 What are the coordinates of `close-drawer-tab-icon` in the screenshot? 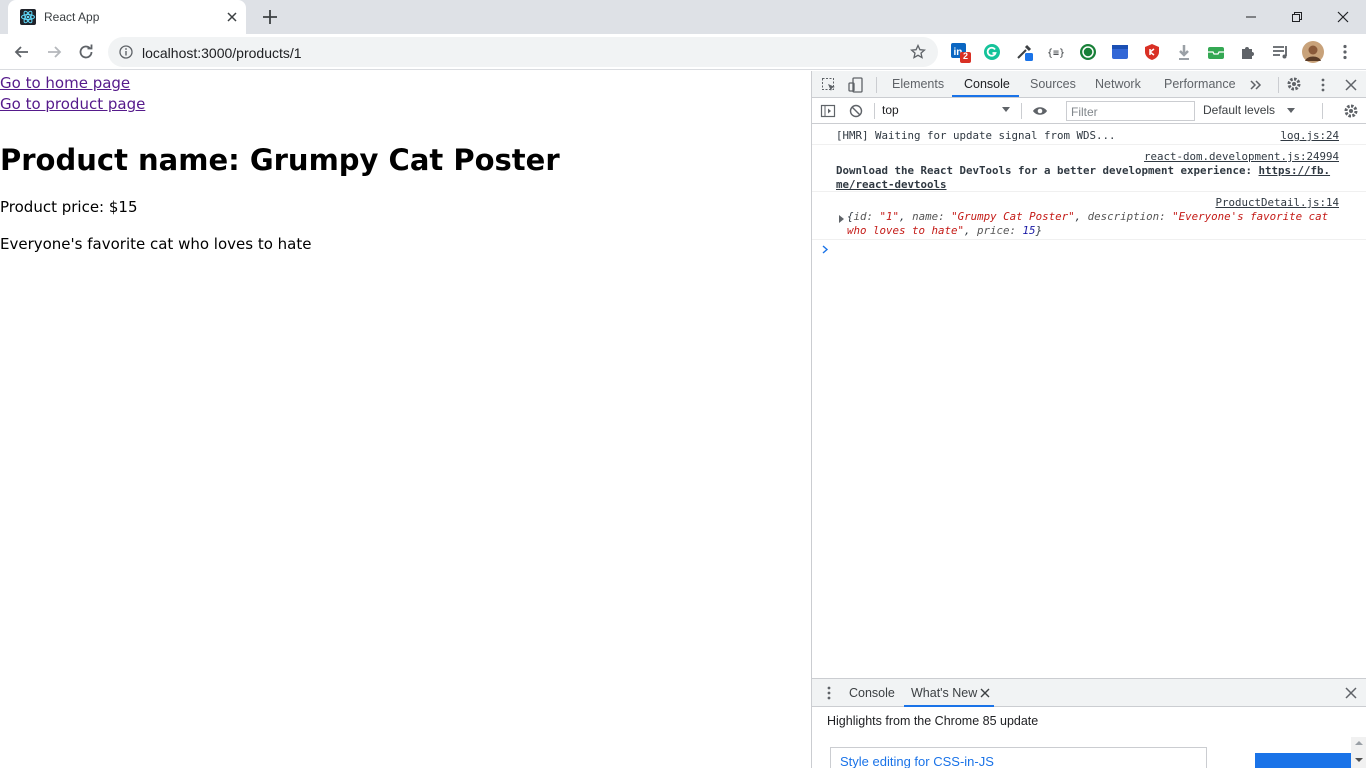 It's located at (985, 693).